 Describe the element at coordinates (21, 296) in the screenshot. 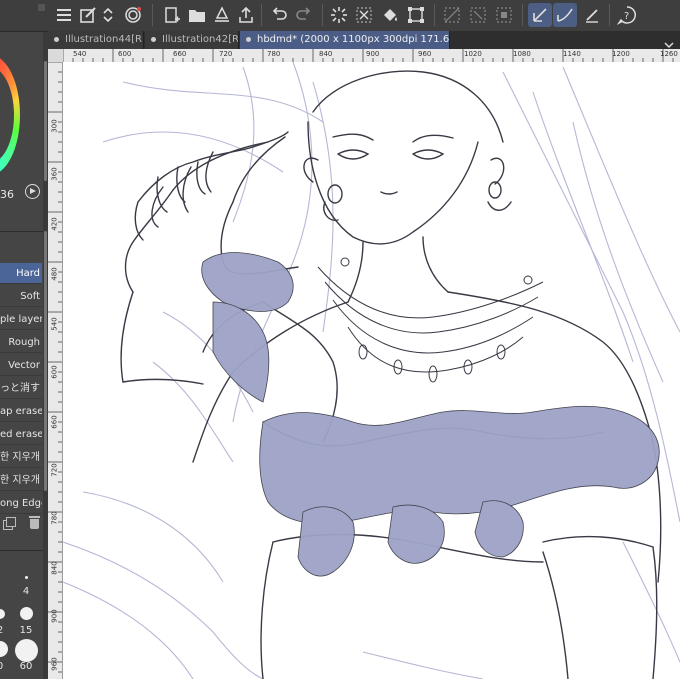

I see `subtool-item: Soft` at that location.